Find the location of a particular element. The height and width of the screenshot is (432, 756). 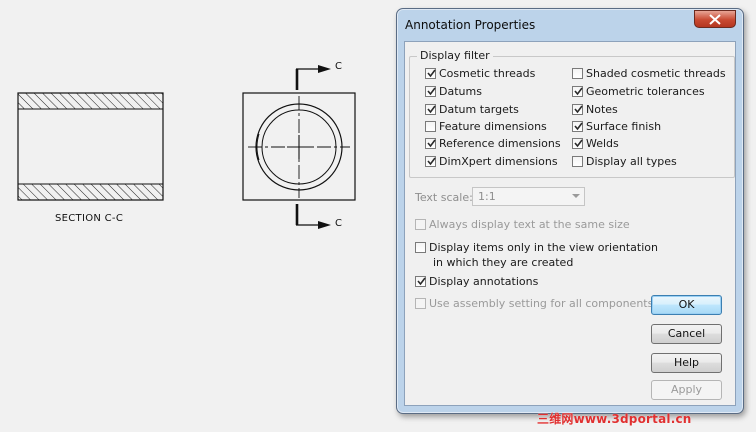

help-button: Help is located at coordinates (686, 363).